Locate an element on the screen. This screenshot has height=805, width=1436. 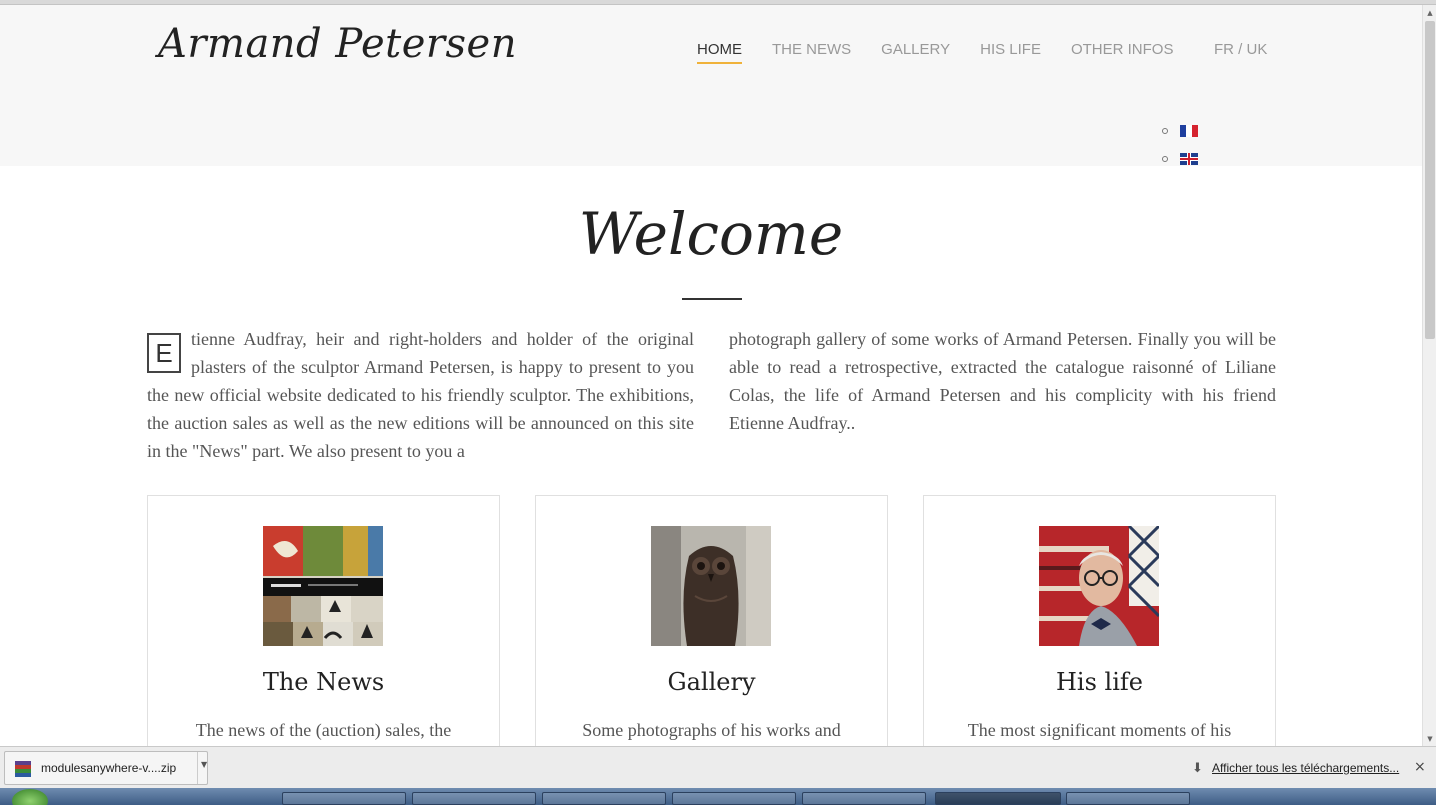
scrollbar-thumb is located at coordinates (1430, 180).